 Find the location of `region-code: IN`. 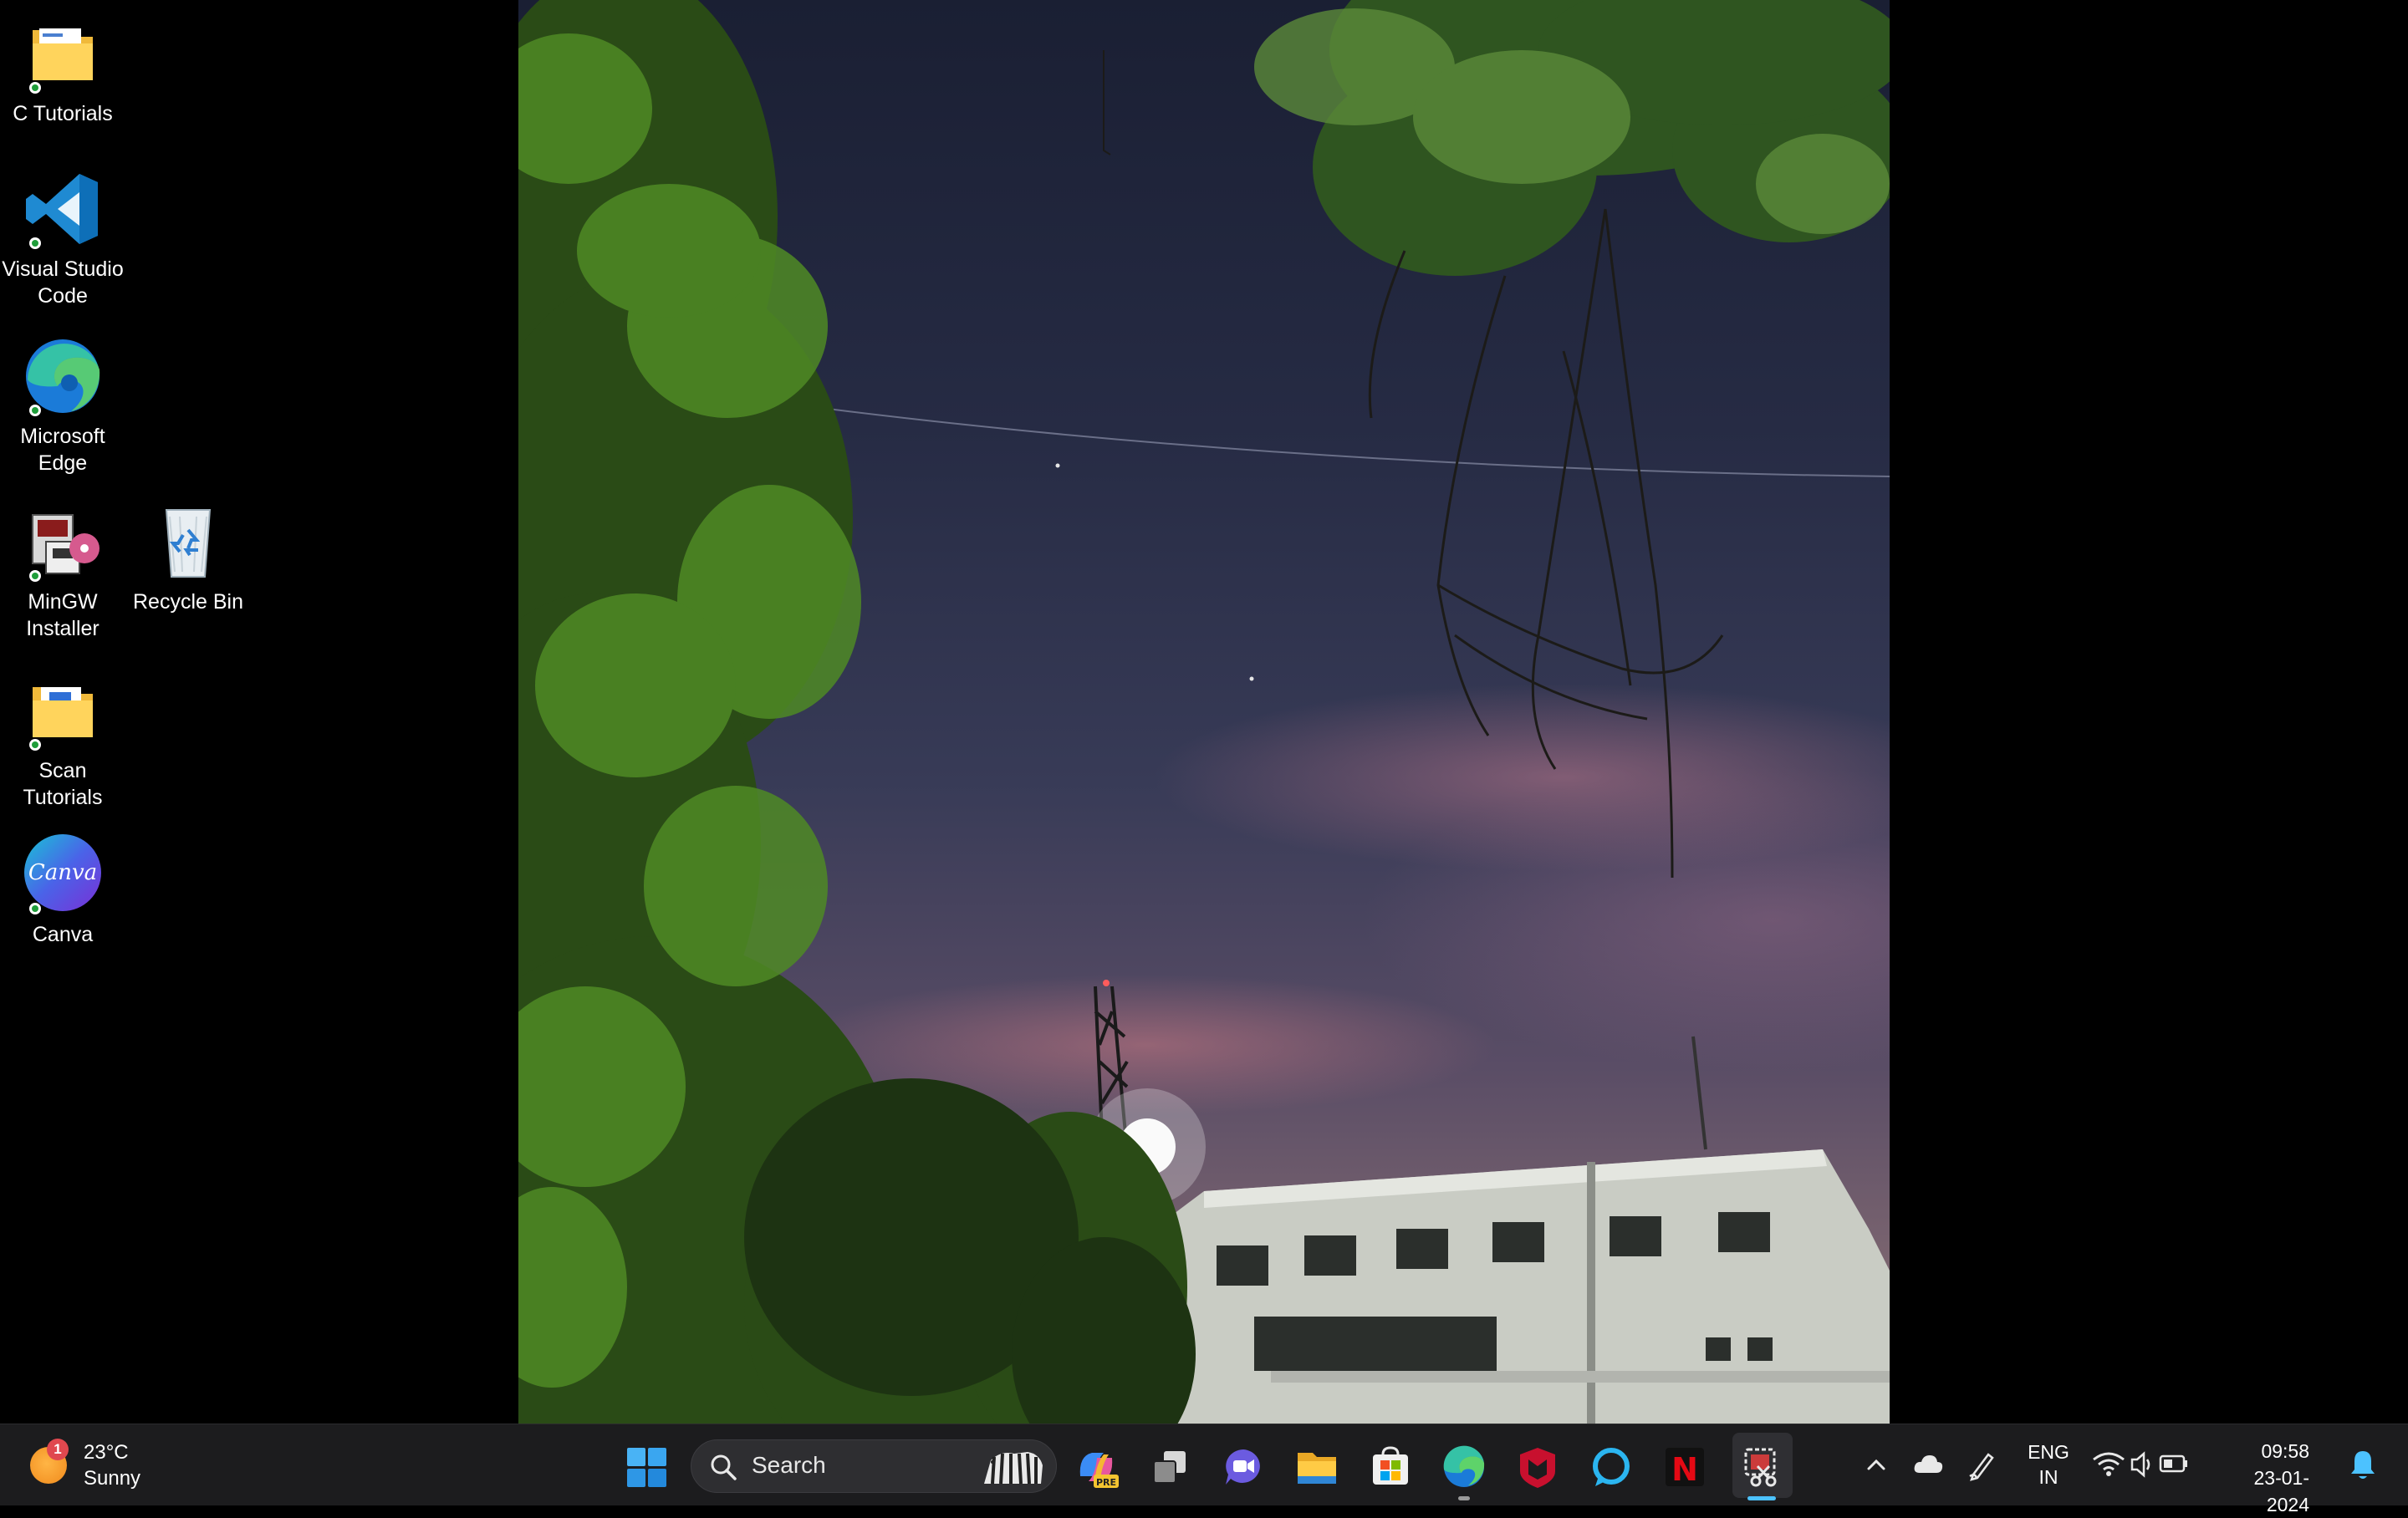

region-code: IN is located at coordinates (2048, 1477).